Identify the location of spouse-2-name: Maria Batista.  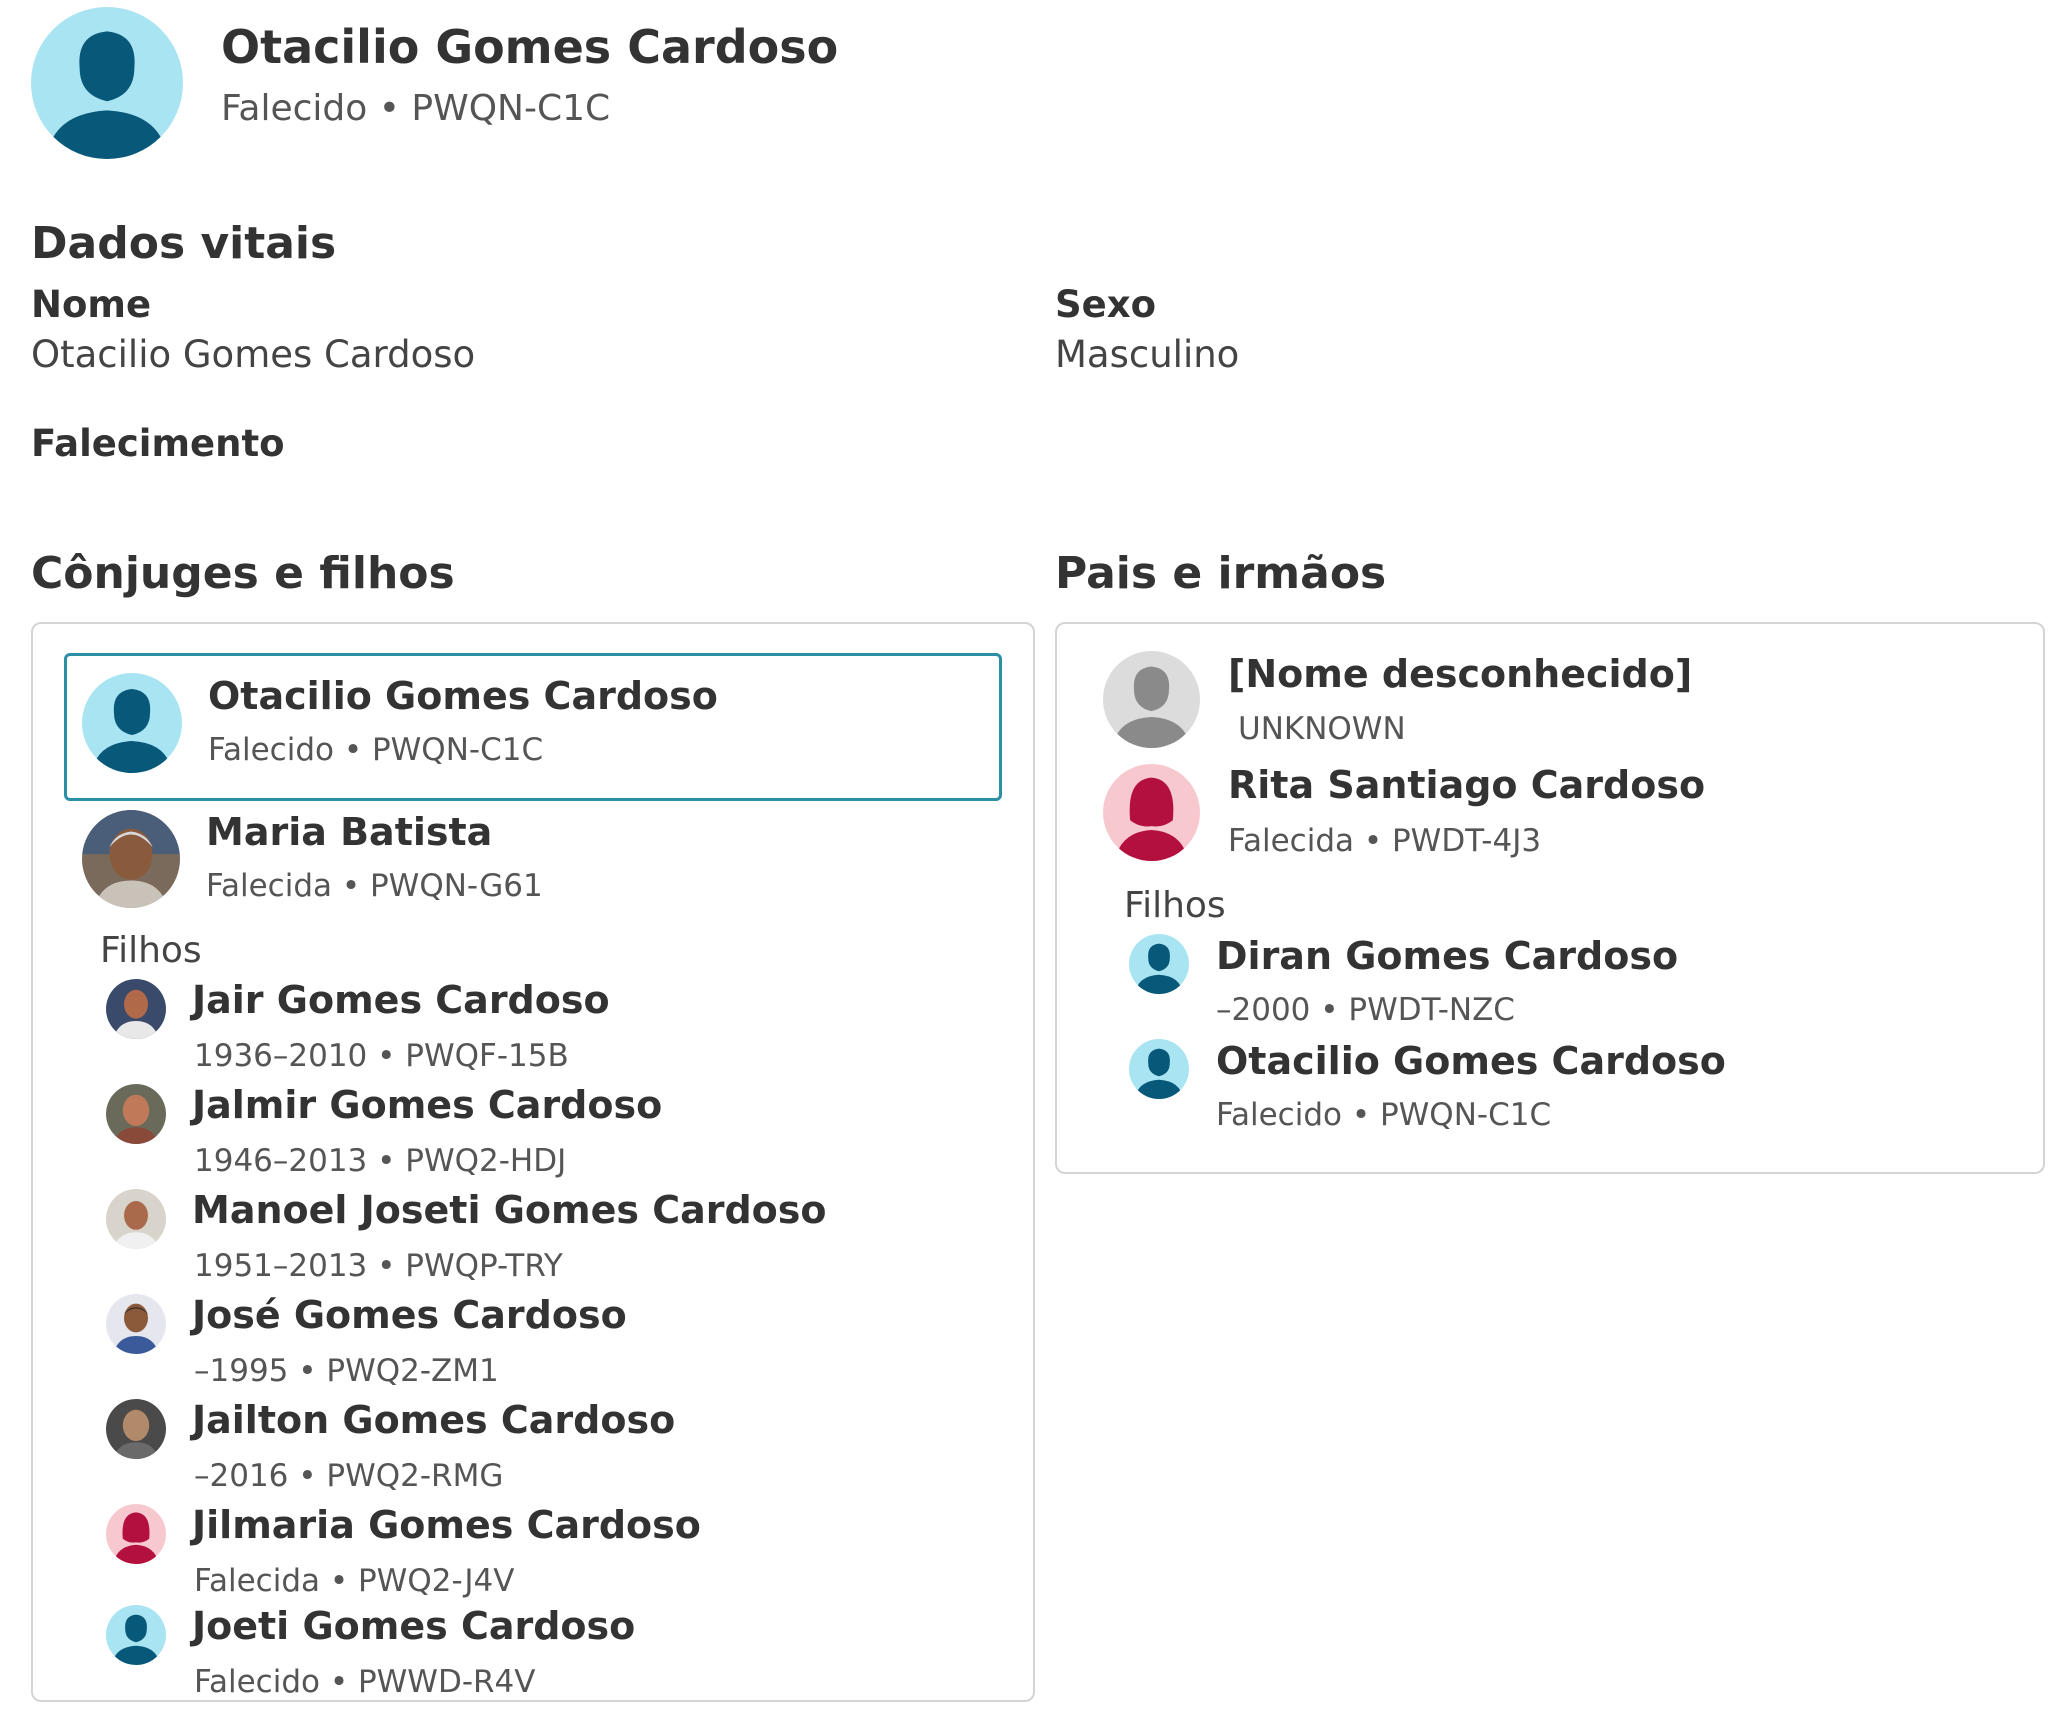
(349, 832).